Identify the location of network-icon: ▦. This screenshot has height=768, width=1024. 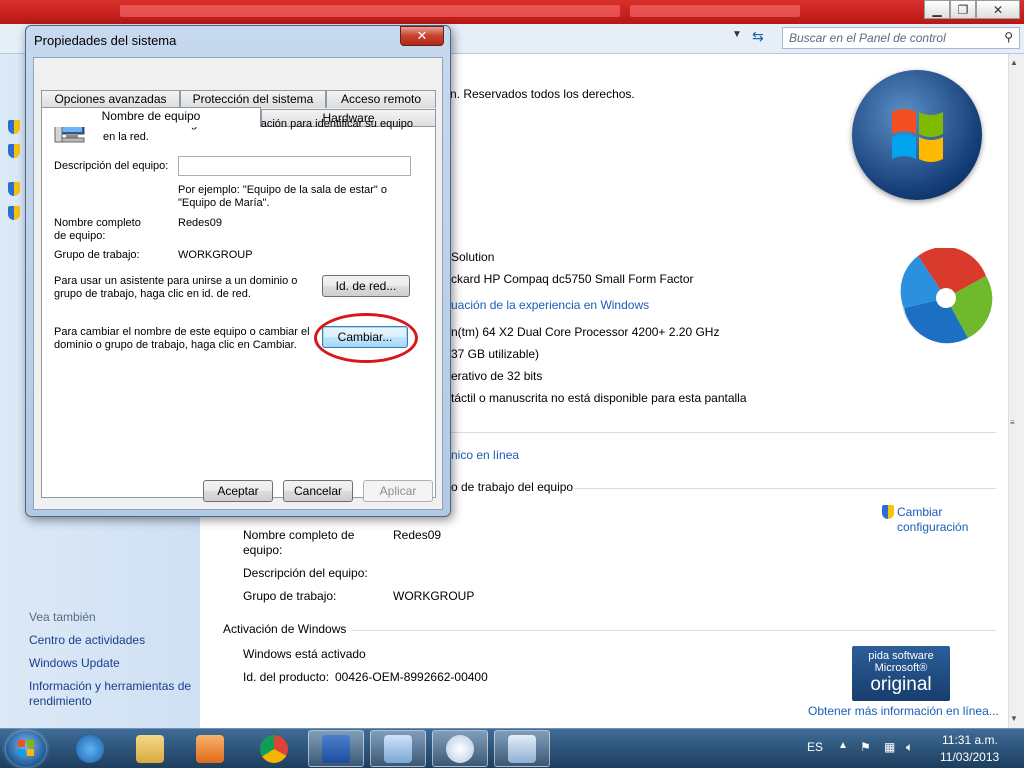
(889, 747).